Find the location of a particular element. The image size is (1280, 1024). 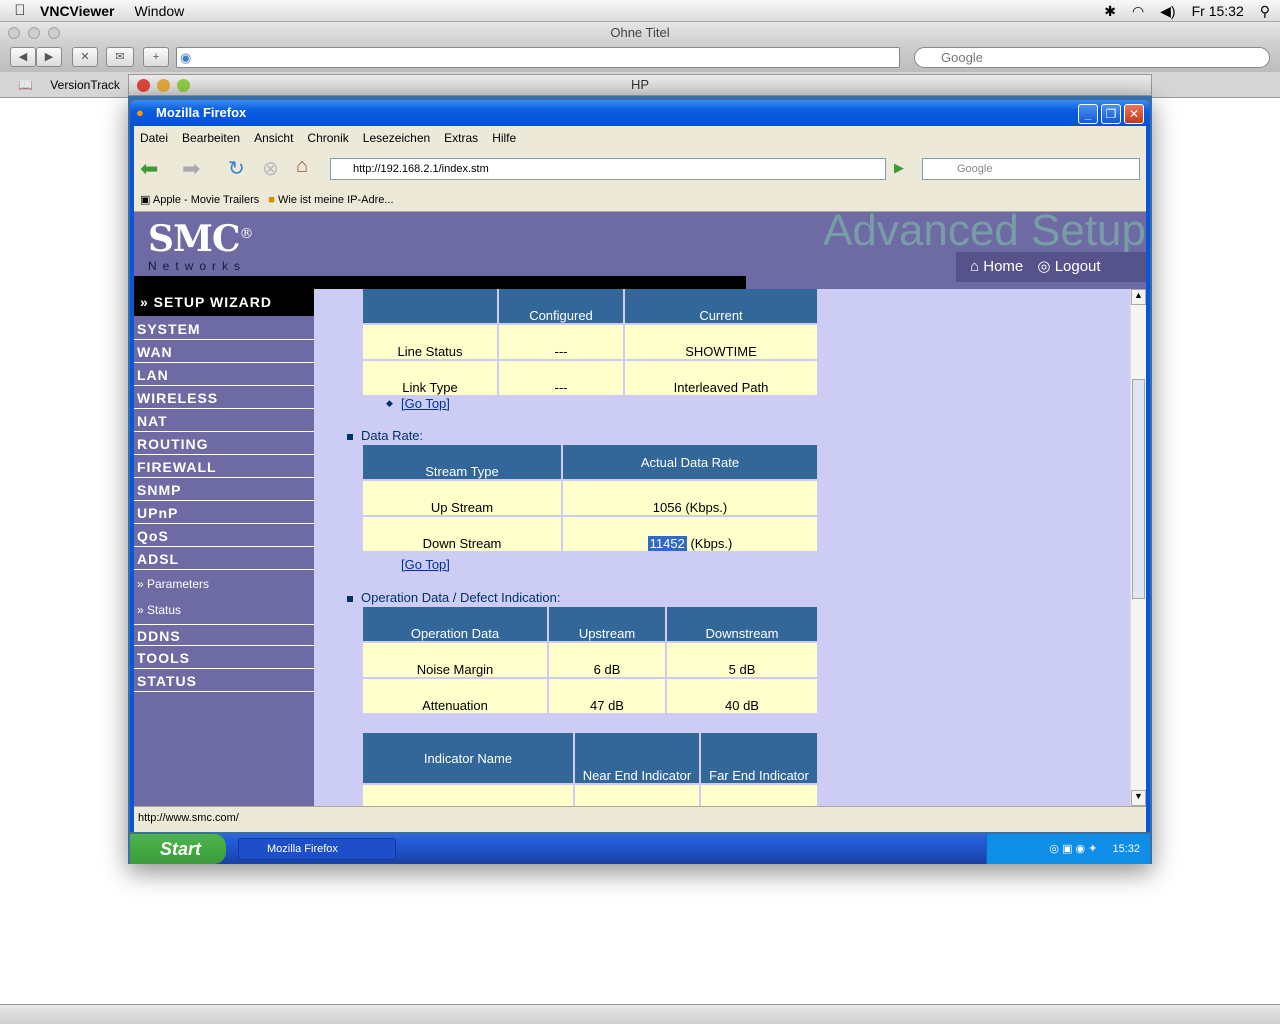

safari-url-field: ◉ is located at coordinates (538, 57).